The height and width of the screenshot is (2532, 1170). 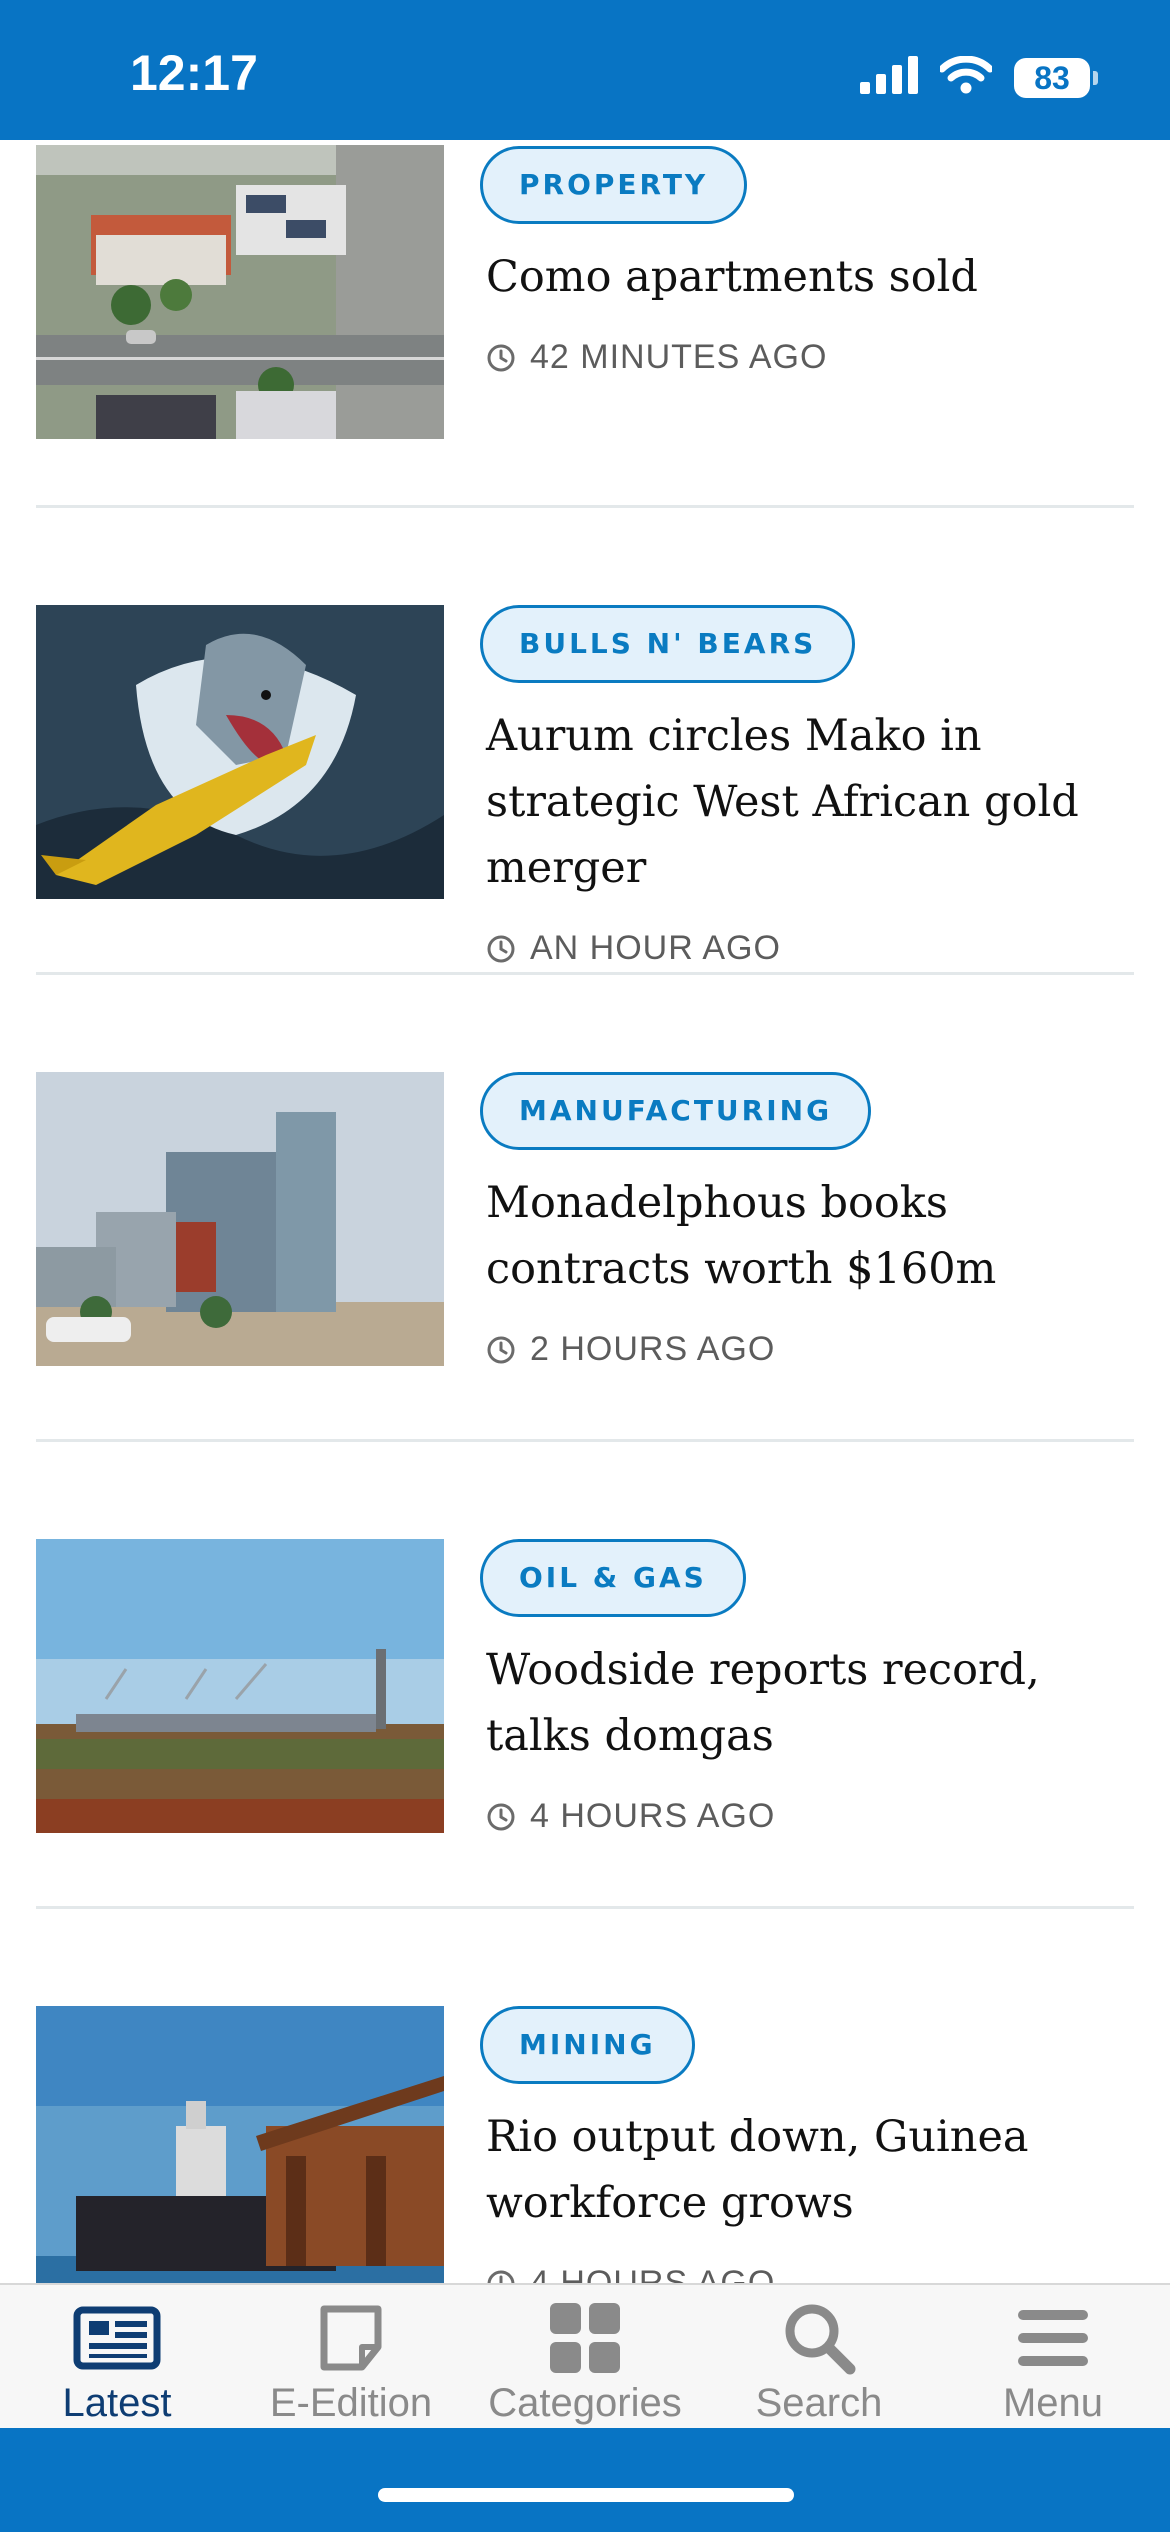 I want to click on article-time: 2 HOURS AGO, so click(x=813, y=1349).